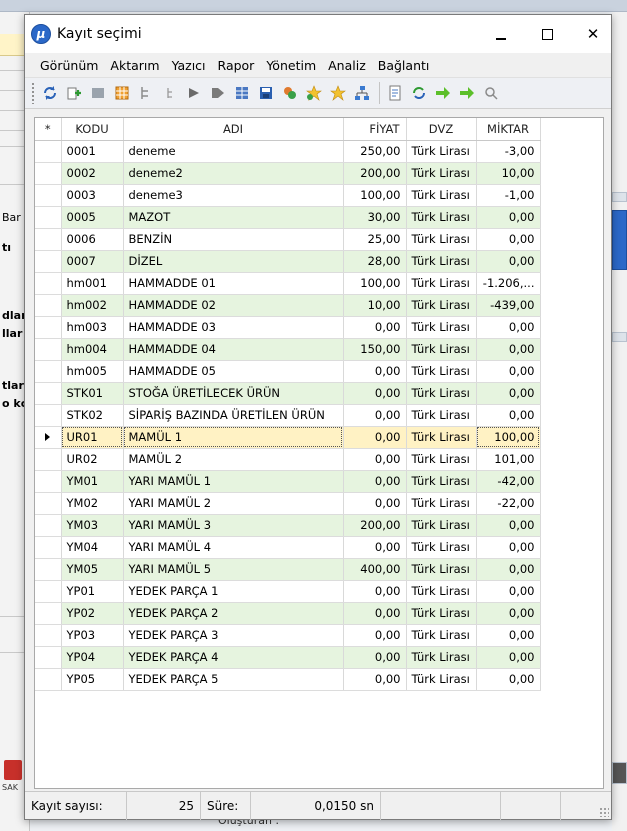 This screenshot has width=627, height=831. I want to click on cell-adi: BENZİN, so click(233, 239).